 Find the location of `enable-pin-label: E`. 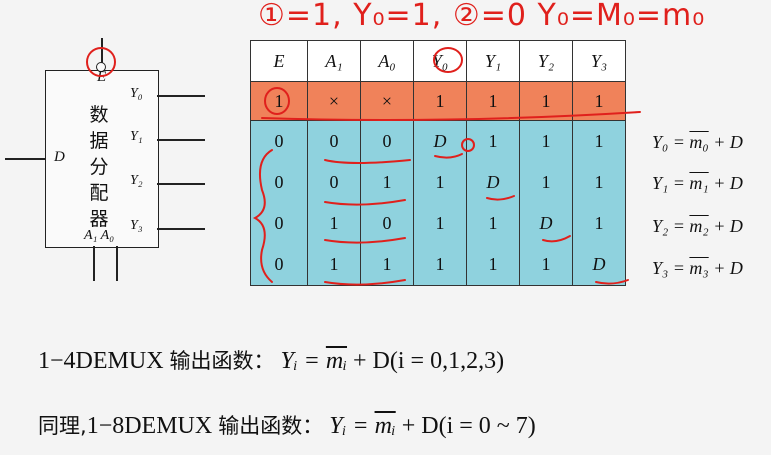

enable-pin-label: E is located at coordinates (102, 77).